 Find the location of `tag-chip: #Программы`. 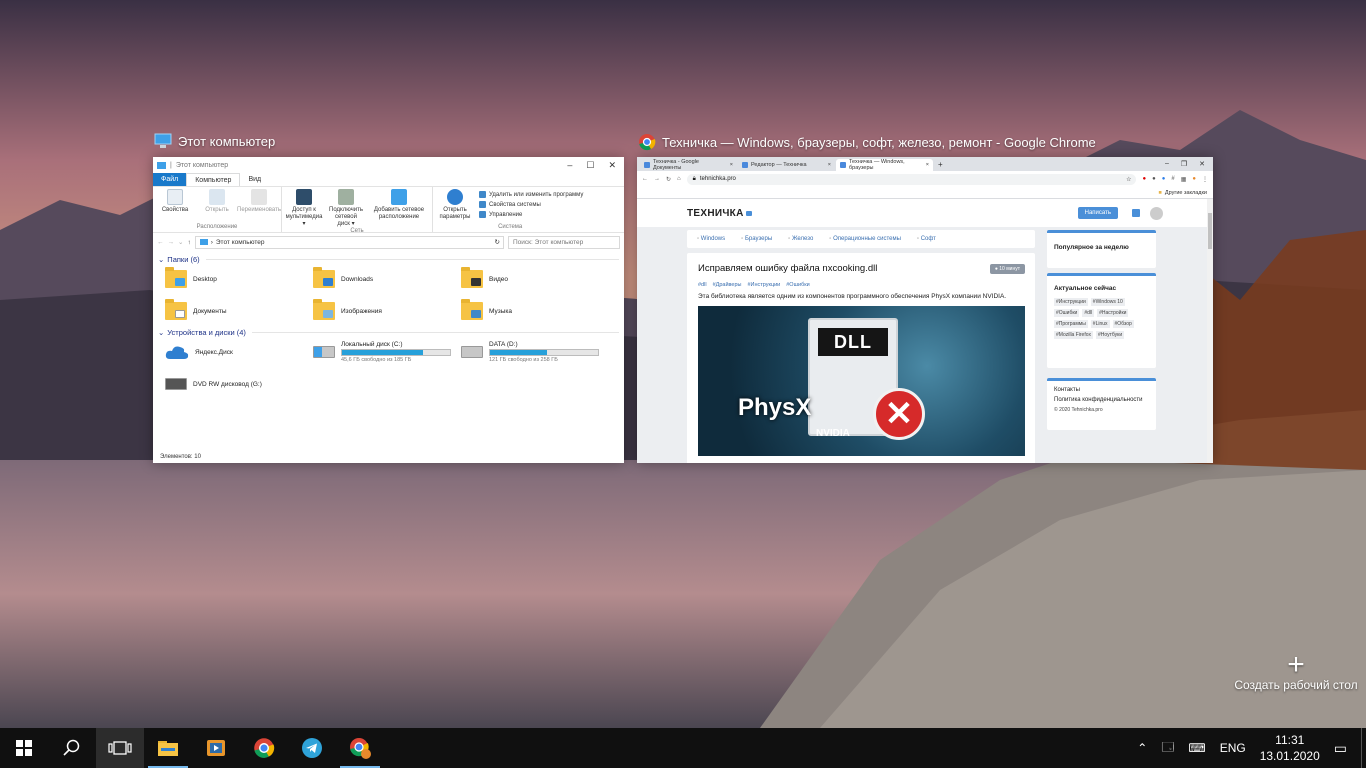

tag-chip: #Программы is located at coordinates (1071, 324).